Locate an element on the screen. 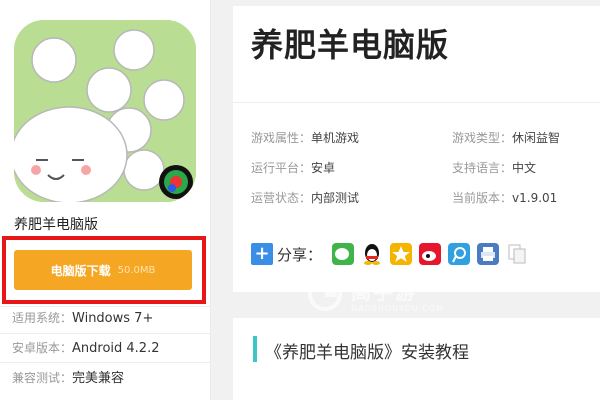 Image resolution: width=600 pixels, height=400 pixels. attr-version: 当前版本：v1.9.01 is located at coordinates (504, 198).